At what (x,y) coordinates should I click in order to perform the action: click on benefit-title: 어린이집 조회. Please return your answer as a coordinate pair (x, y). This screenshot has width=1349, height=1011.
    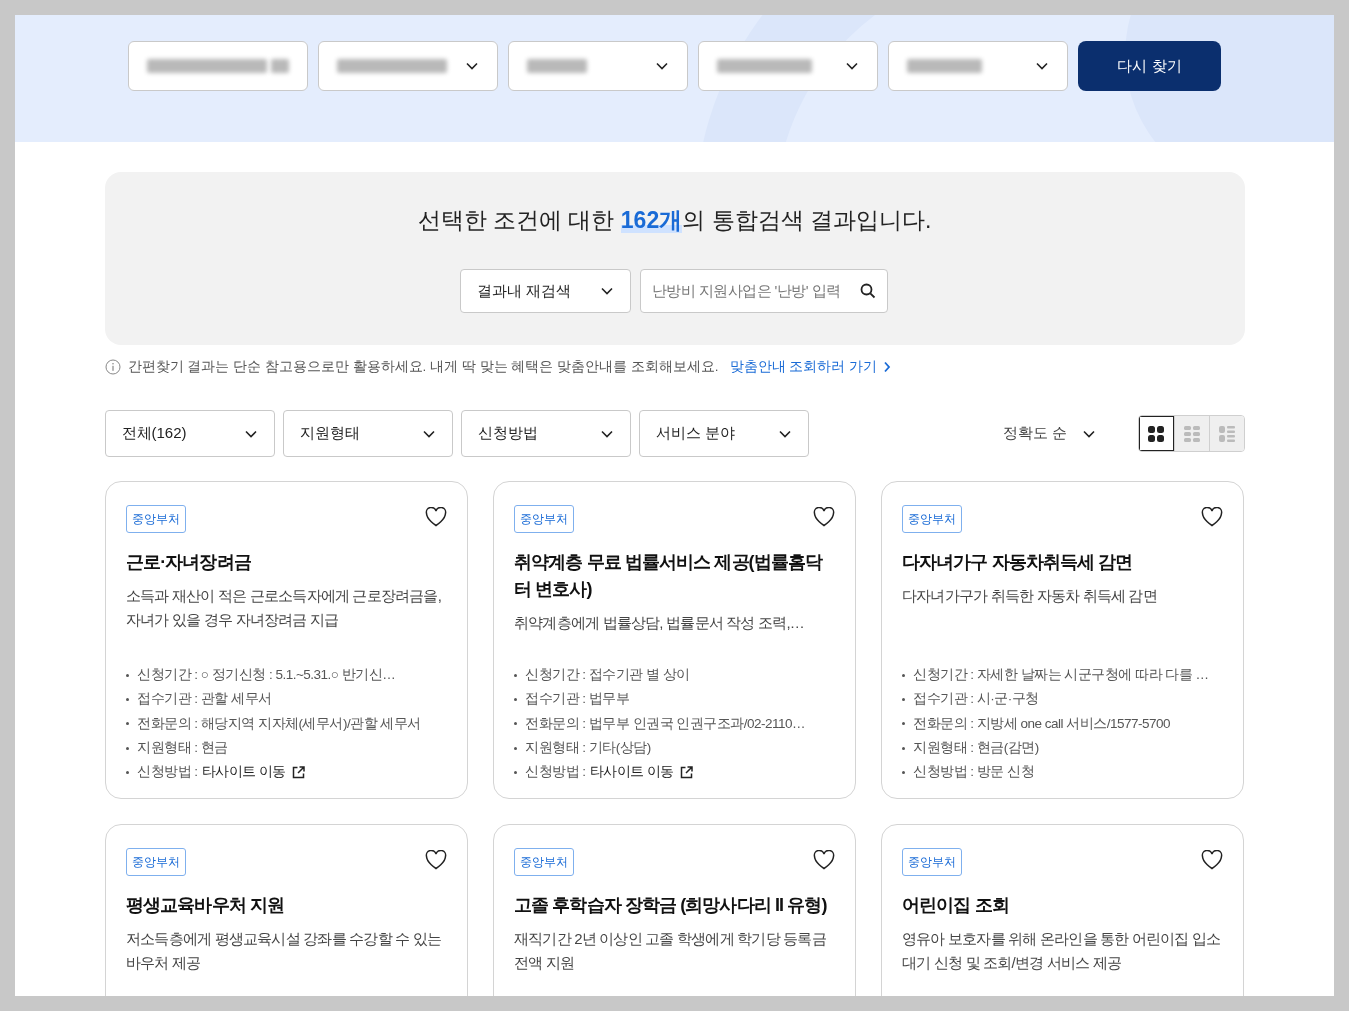
    Looking at the image, I should click on (1062, 905).